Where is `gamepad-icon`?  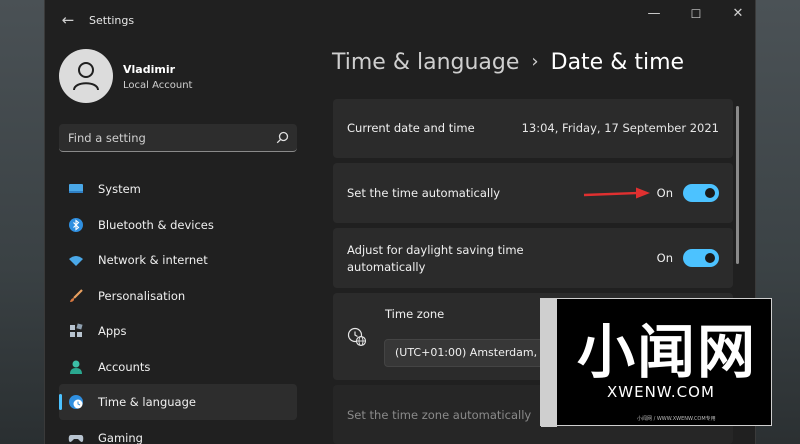 gamepad-icon is located at coordinates (76, 438).